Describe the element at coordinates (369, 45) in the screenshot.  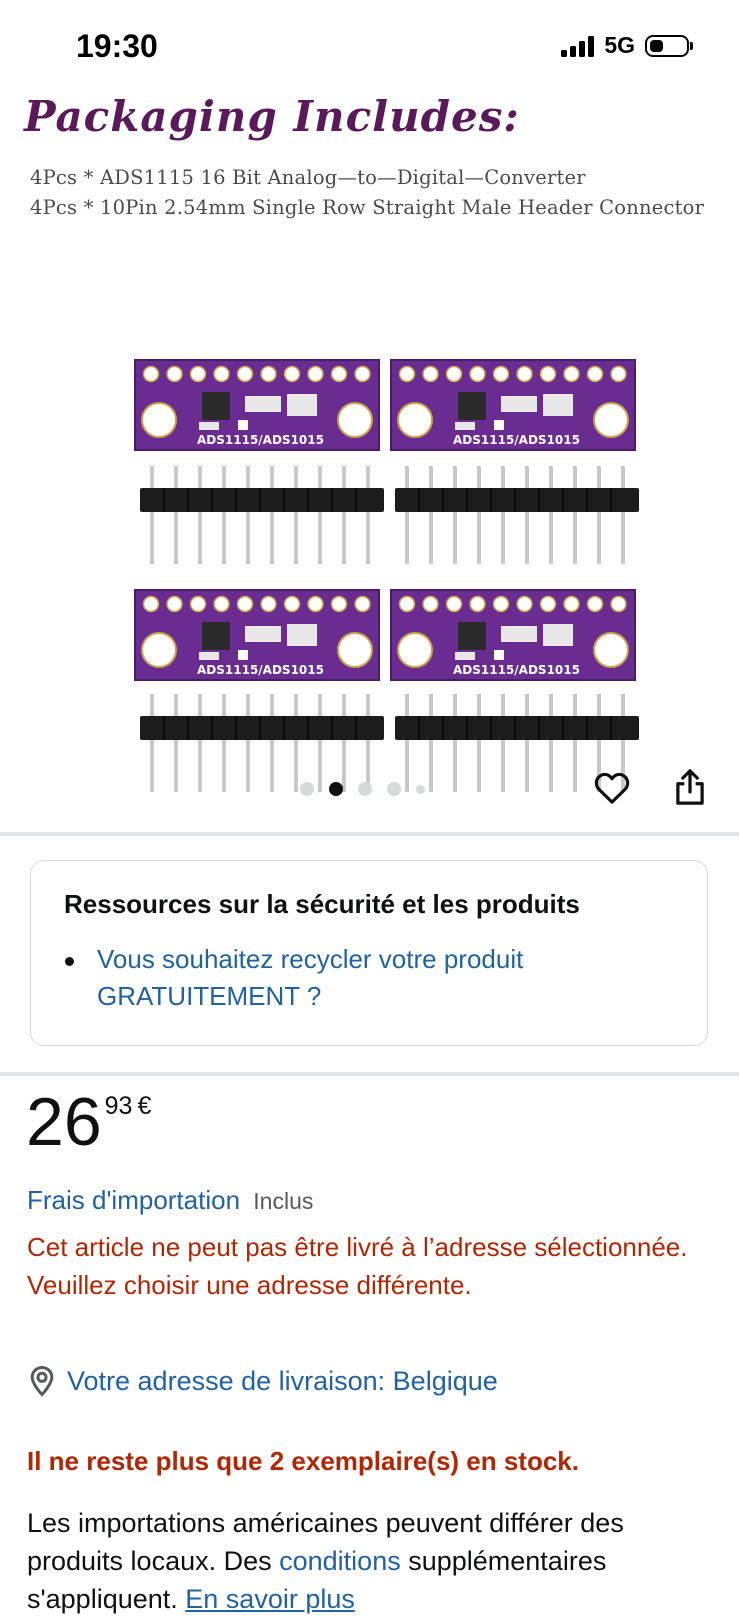
I see `status-bar: 19:30 5G` at that location.